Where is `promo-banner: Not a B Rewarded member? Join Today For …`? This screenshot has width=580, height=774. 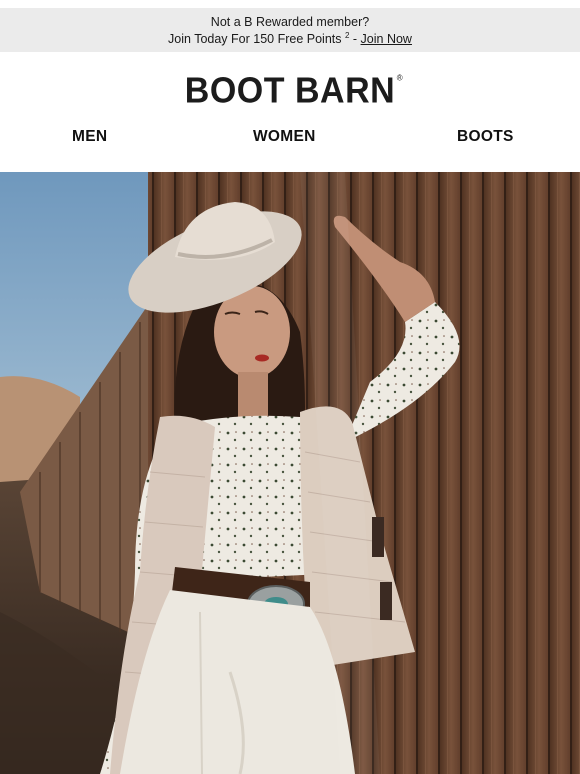
promo-banner: Not a B Rewarded member? Join Today For … is located at coordinates (290, 30).